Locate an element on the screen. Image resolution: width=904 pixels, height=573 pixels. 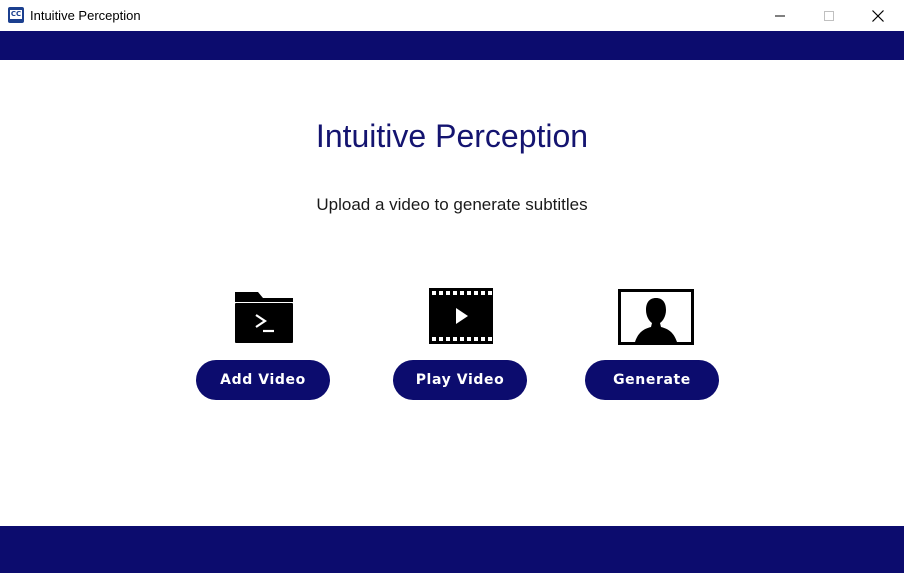
minimize-icon is located at coordinates (780, 15).